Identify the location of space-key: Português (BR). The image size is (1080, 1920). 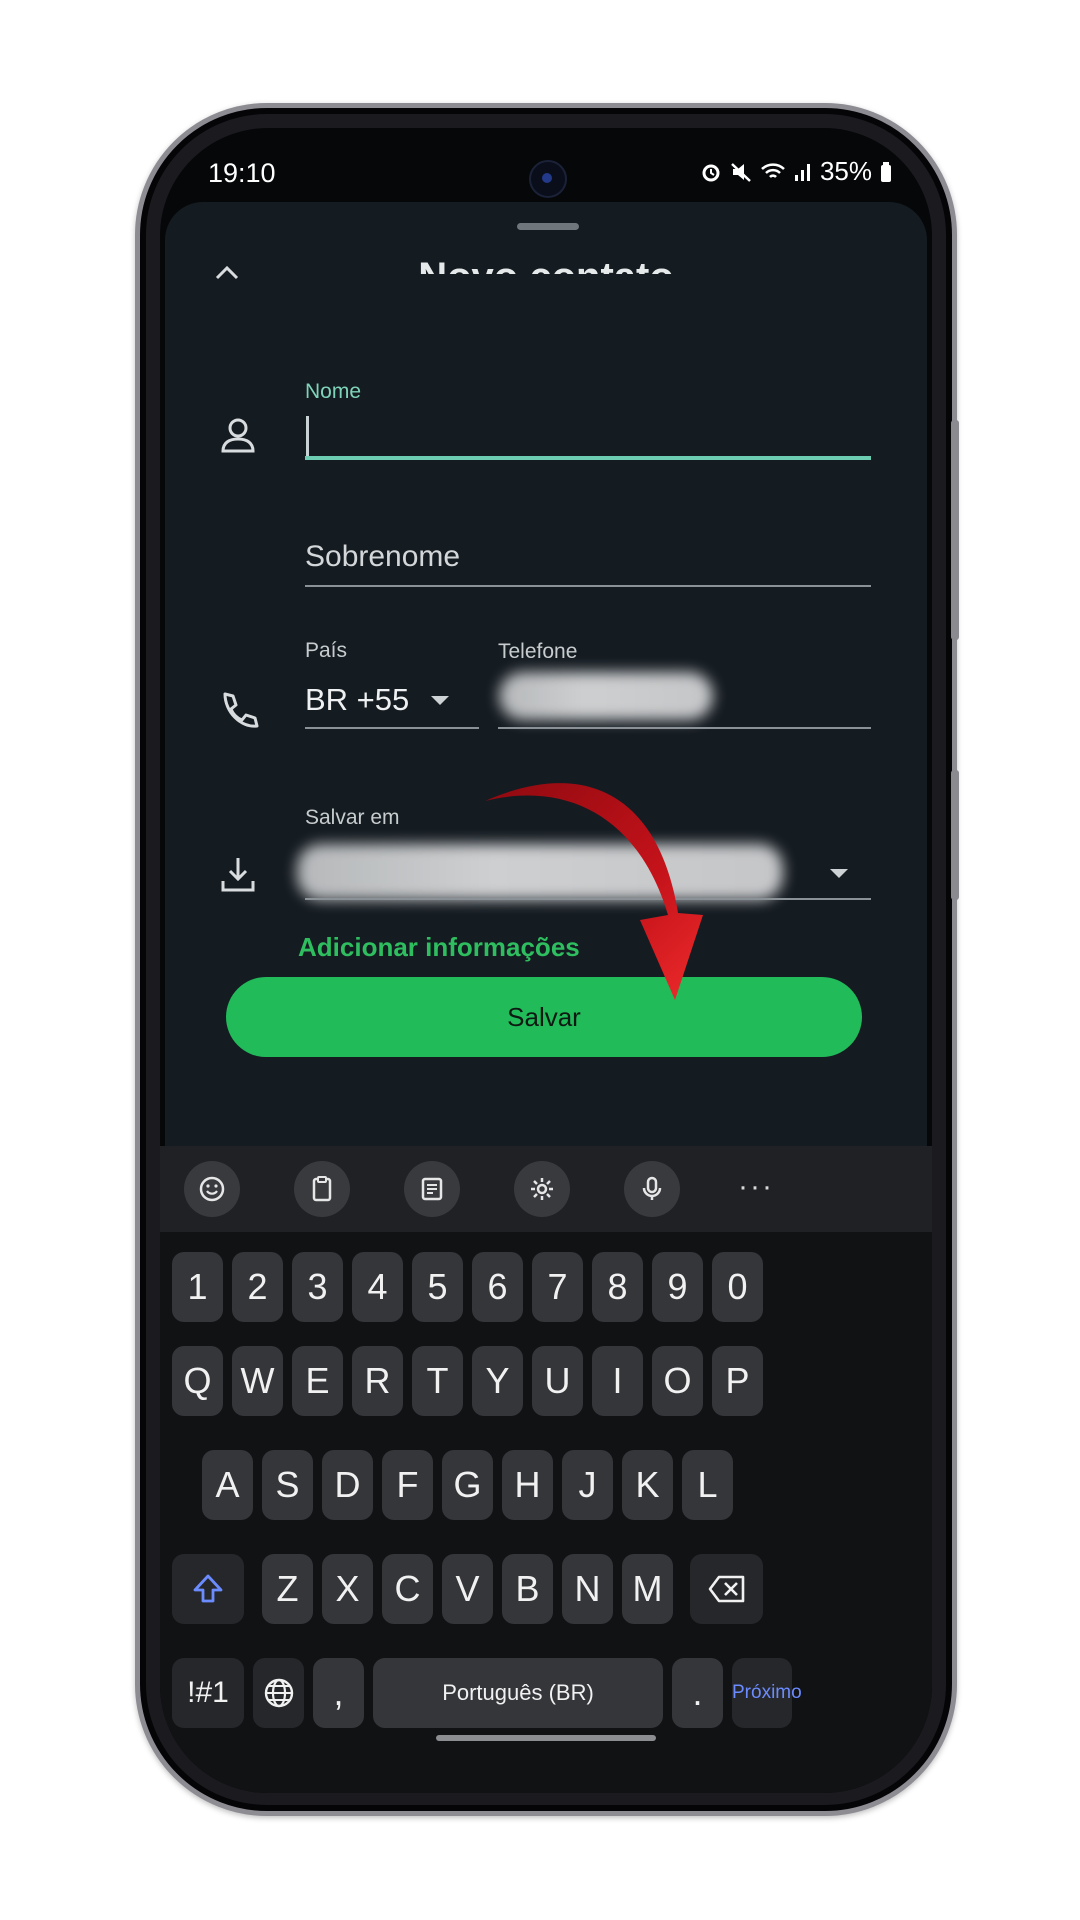
(518, 1693).